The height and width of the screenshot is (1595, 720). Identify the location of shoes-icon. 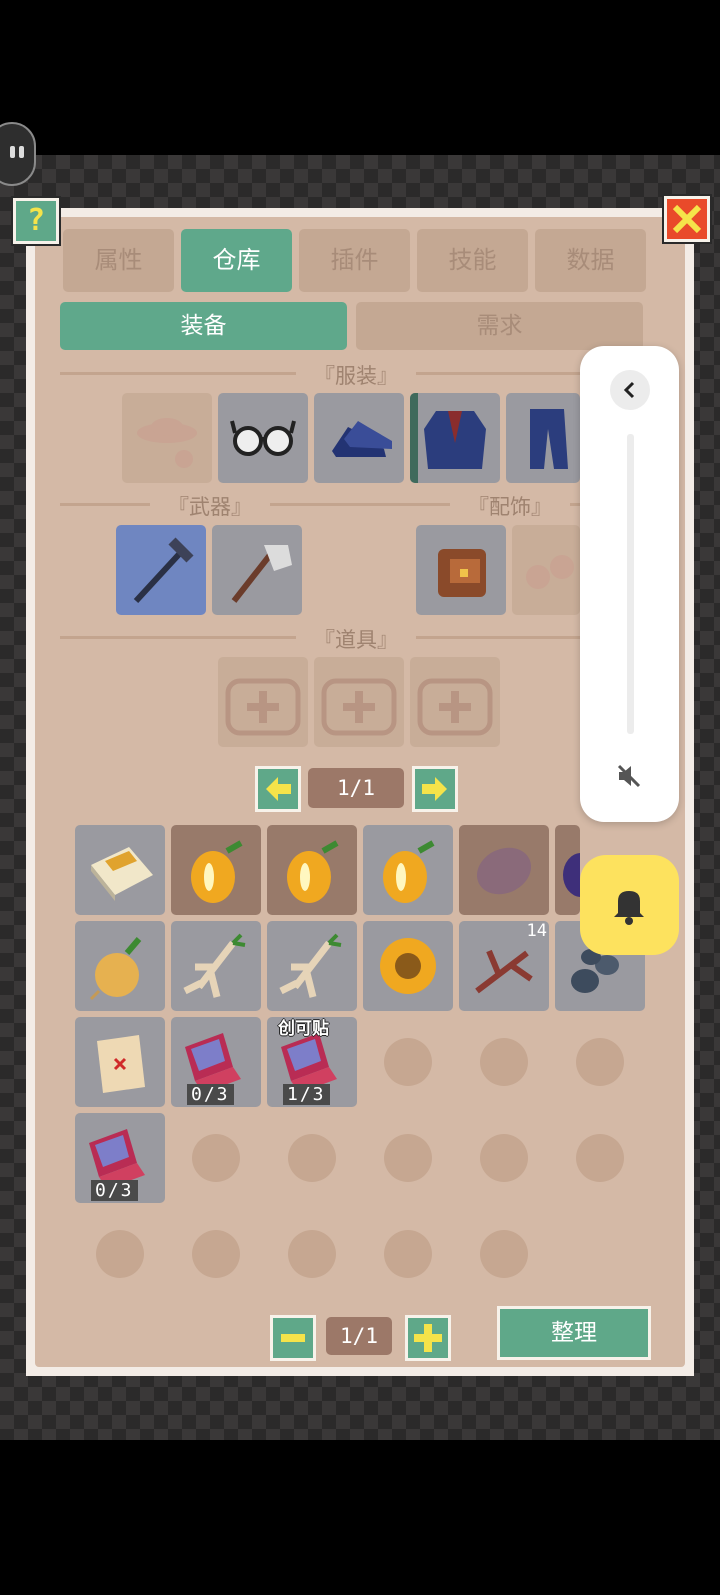
(362, 439).